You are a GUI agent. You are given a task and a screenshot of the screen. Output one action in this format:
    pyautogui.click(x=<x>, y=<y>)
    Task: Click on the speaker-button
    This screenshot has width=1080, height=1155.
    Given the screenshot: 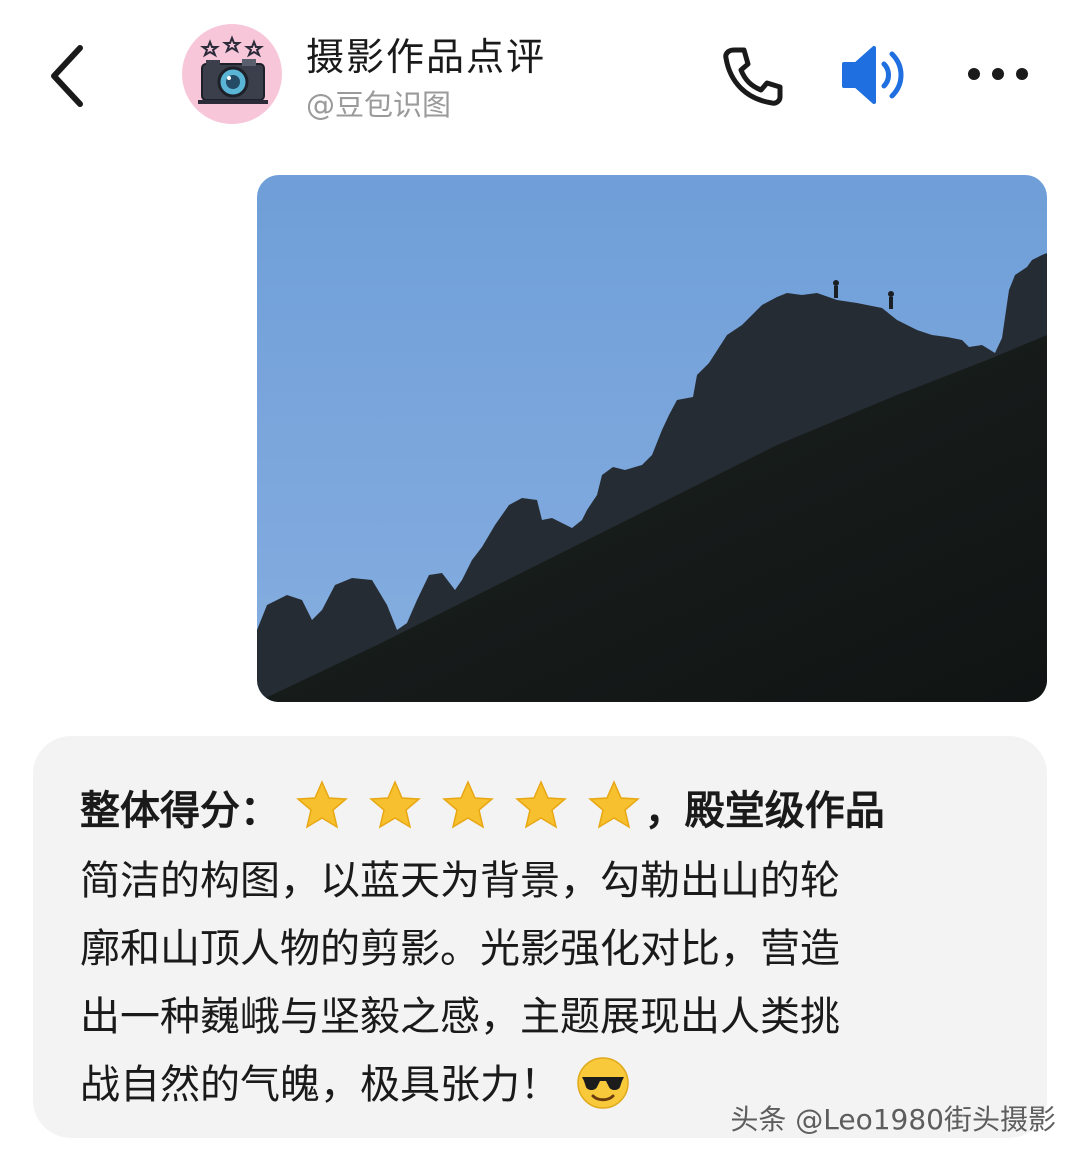 What is the action you would take?
    pyautogui.click(x=874, y=75)
    